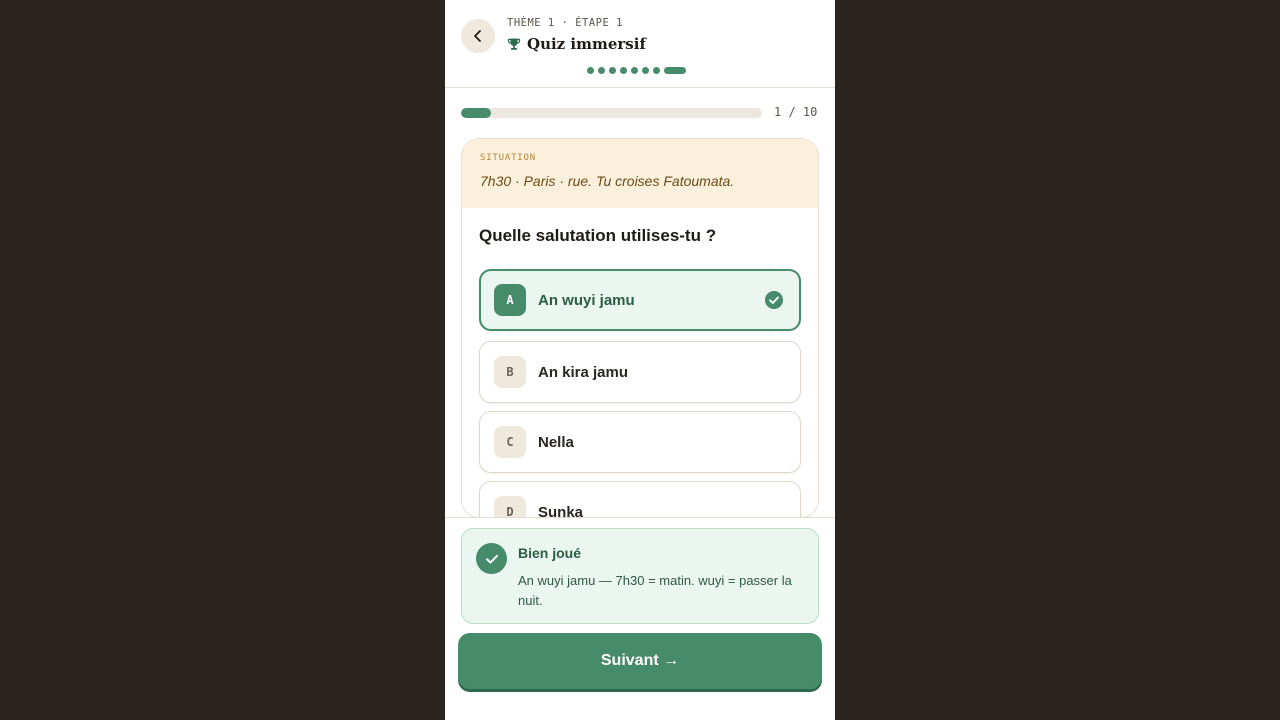  What do you see at coordinates (565, 23) in the screenshot?
I see `theme-step-label: THÈME 1 · ÉTAPE 1` at bounding box center [565, 23].